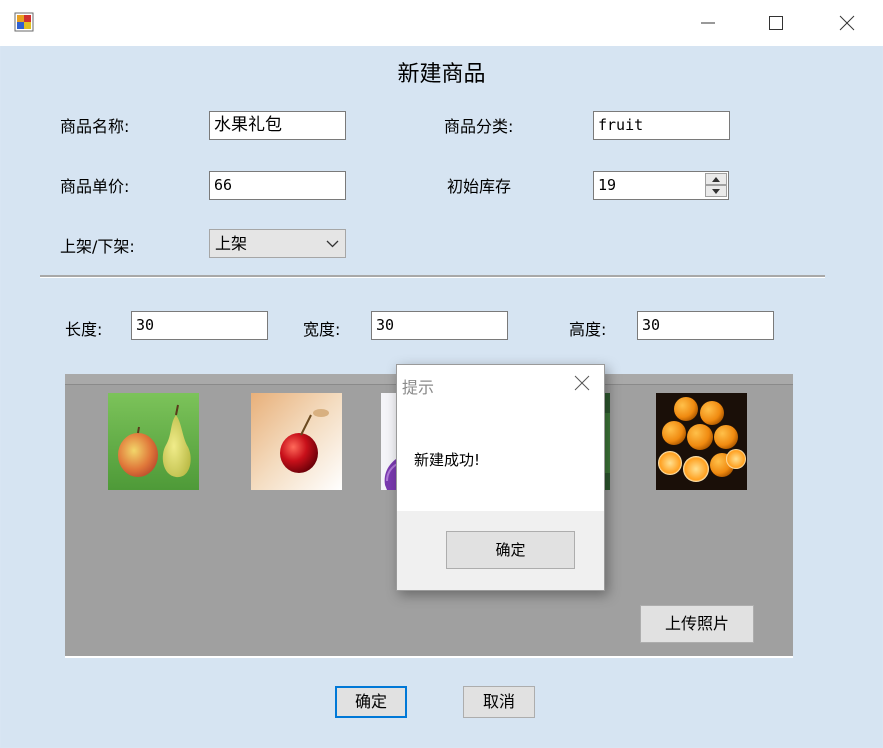  What do you see at coordinates (441, 74) in the screenshot?
I see `form-title: 新建商品` at bounding box center [441, 74].